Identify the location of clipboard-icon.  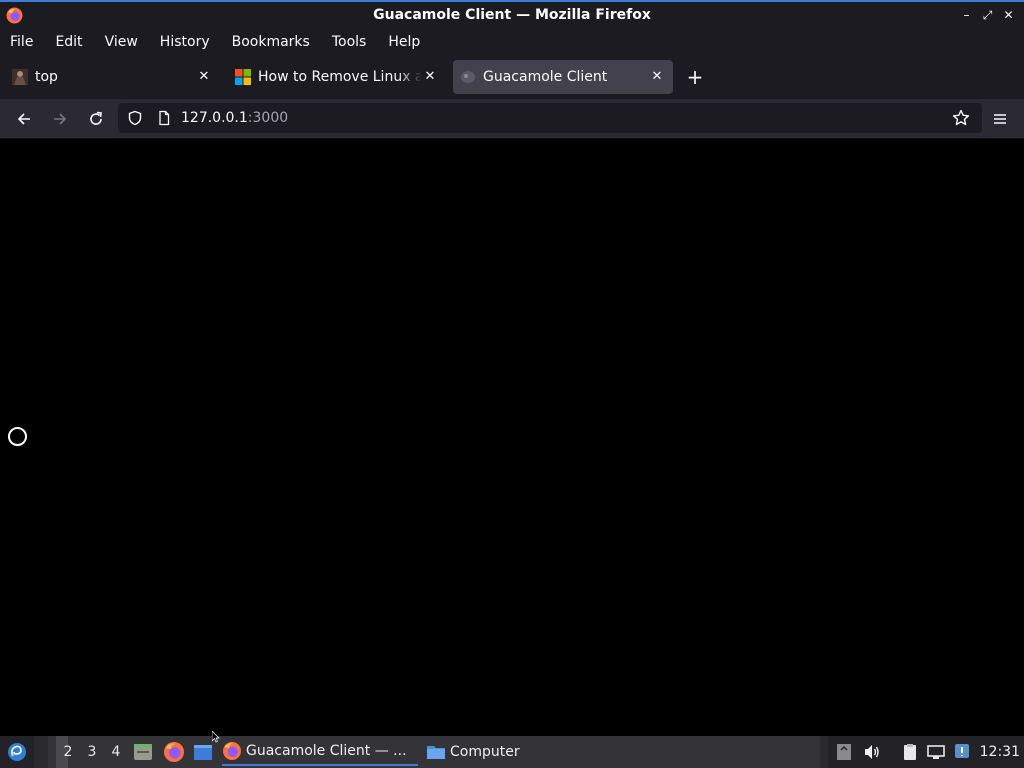
(910, 752).